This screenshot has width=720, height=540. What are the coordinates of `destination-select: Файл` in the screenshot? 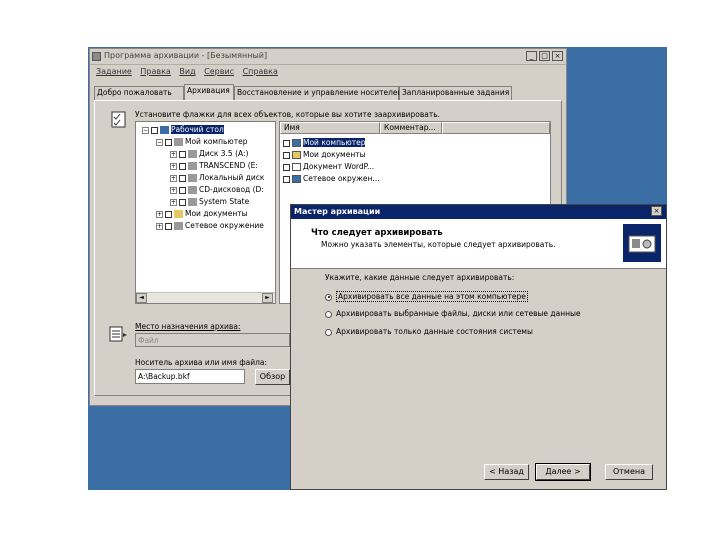 It's located at (212, 340).